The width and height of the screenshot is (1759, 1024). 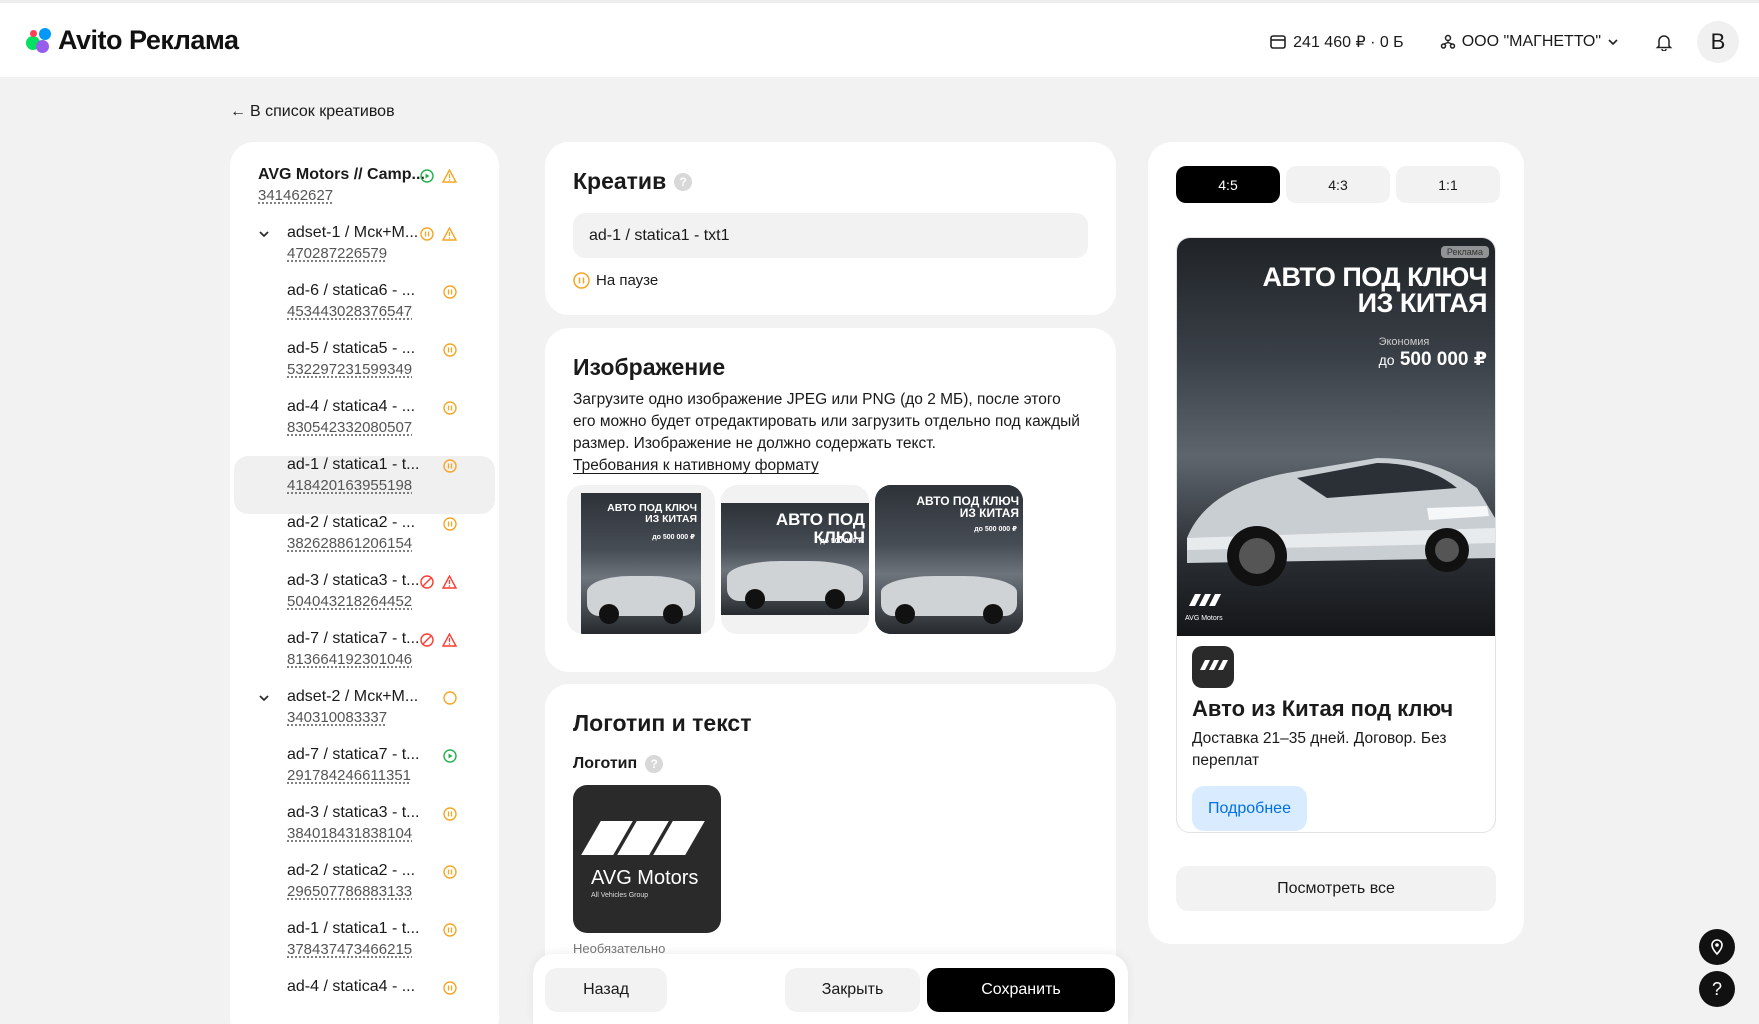 I want to click on tree-ad: ad-2 / statica2 - ... 296507786883133, so click(x=364, y=891).